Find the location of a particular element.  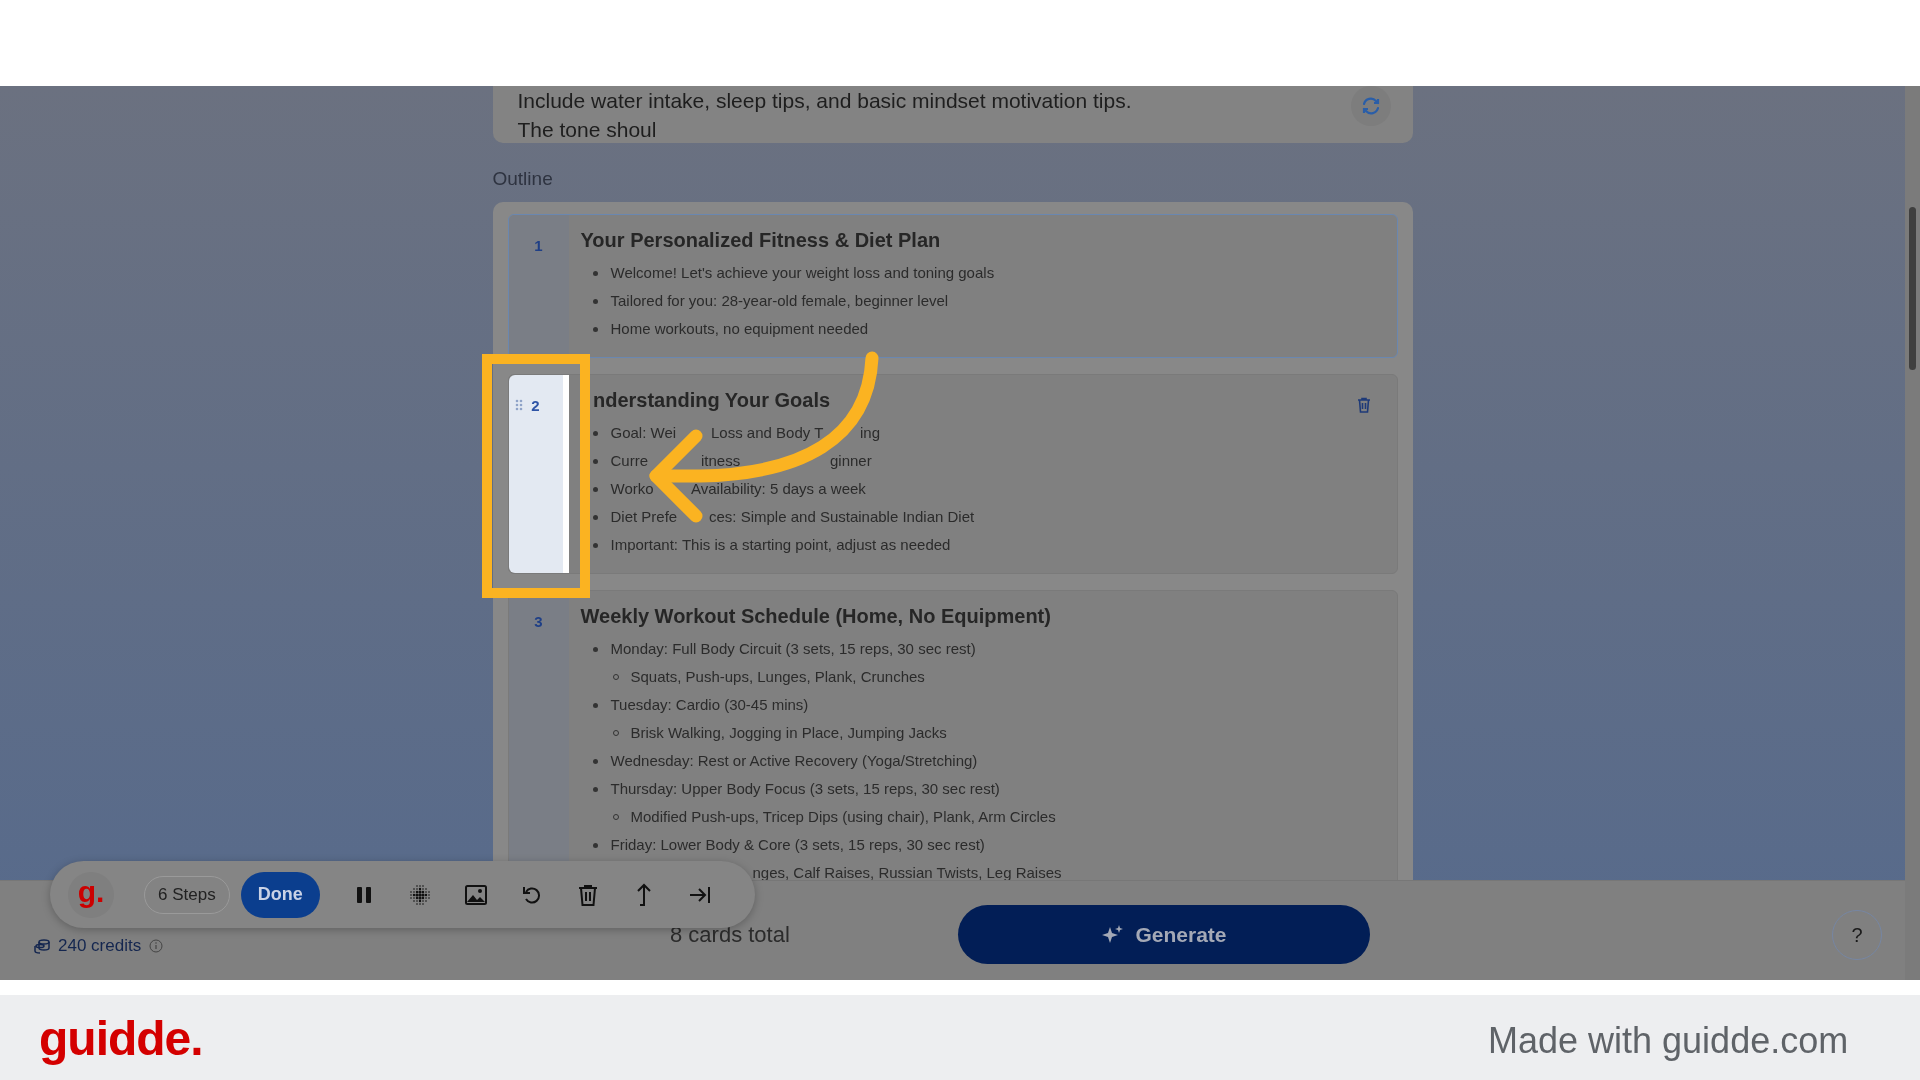

trash-icon is located at coordinates (1363, 405).